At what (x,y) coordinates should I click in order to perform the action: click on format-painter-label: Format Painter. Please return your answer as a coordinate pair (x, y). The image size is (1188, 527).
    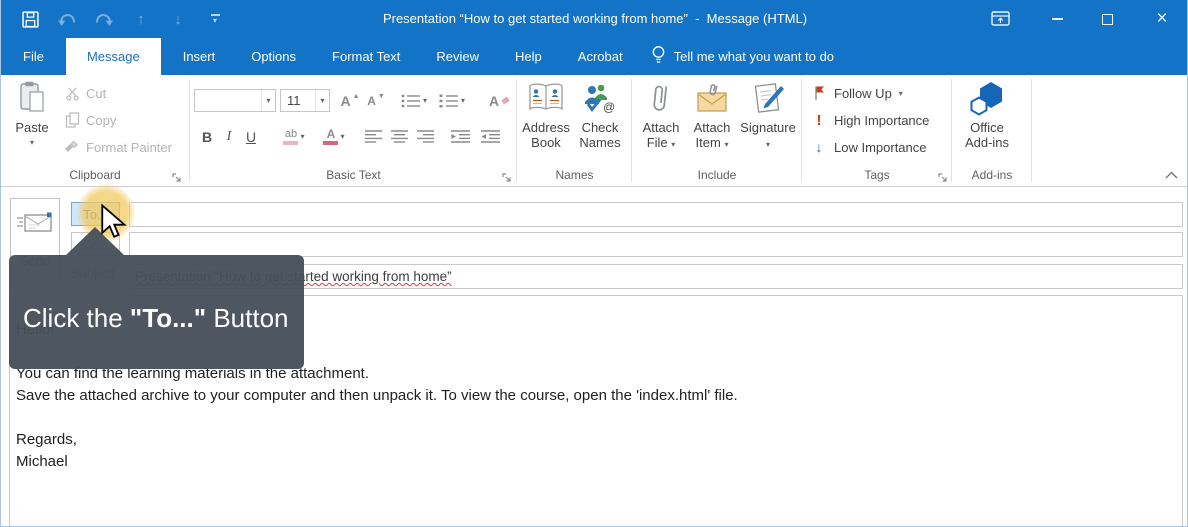
    Looking at the image, I should click on (129, 147).